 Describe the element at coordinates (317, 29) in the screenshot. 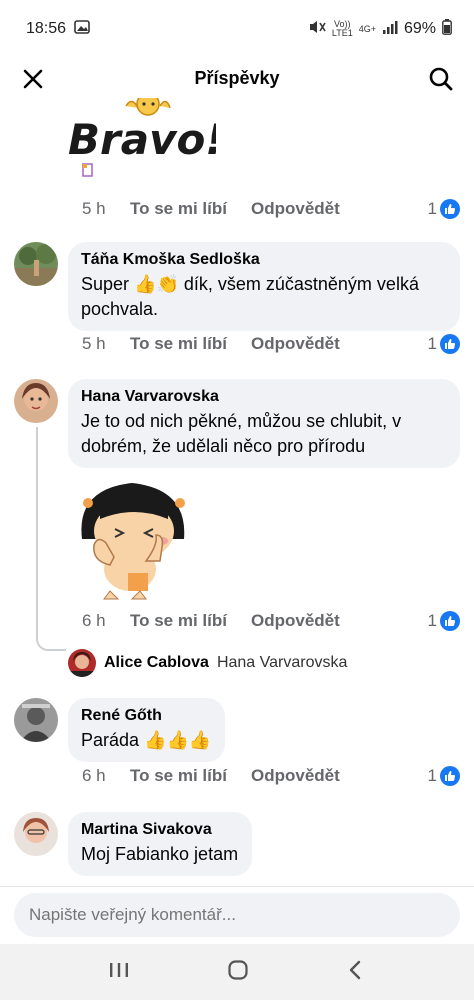

I see `mute-icon` at that location.